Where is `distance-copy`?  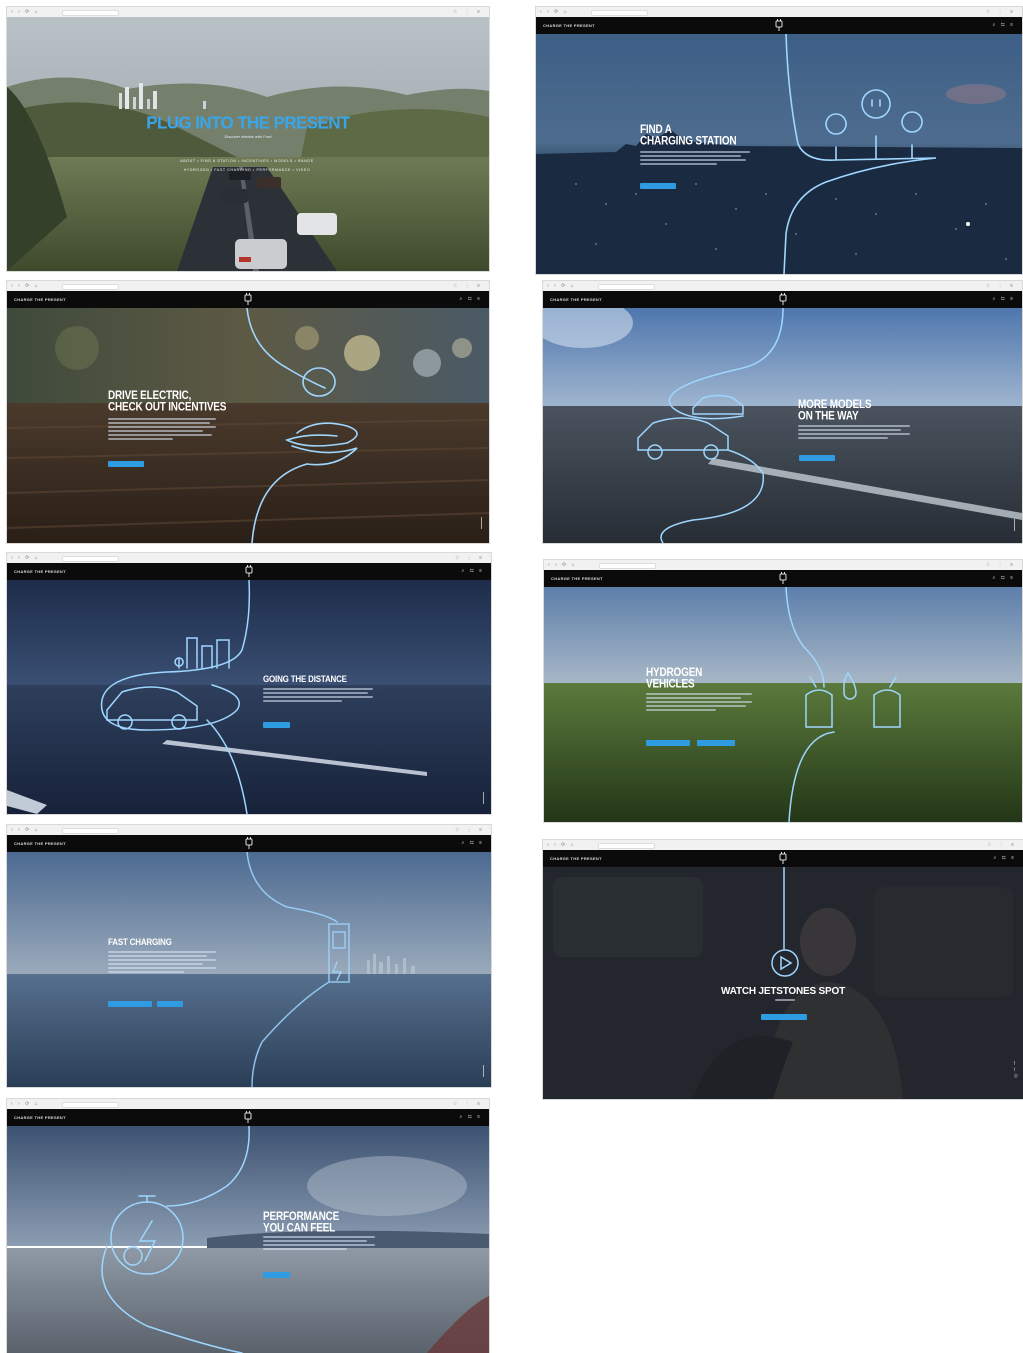 distance-copy is located at coordinates (318, 696).